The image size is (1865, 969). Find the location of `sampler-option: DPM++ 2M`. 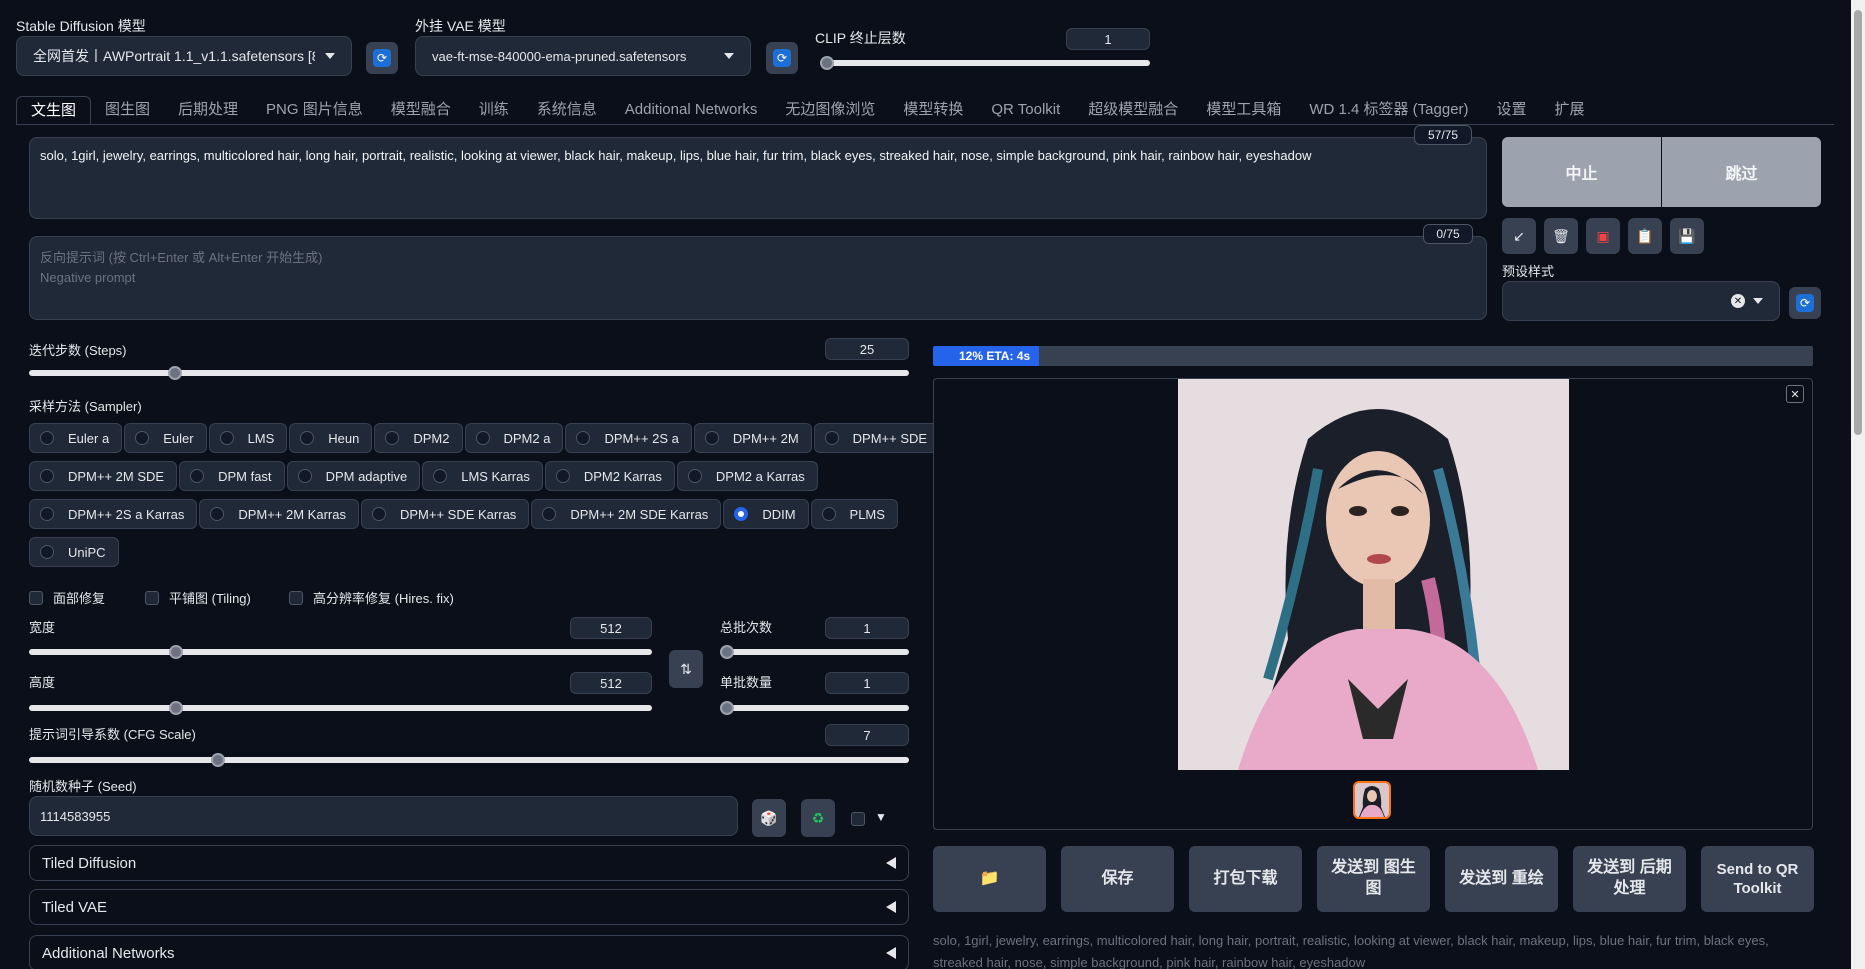

sampler-option: DPM++ 2M is located at coordinates (752, 438).